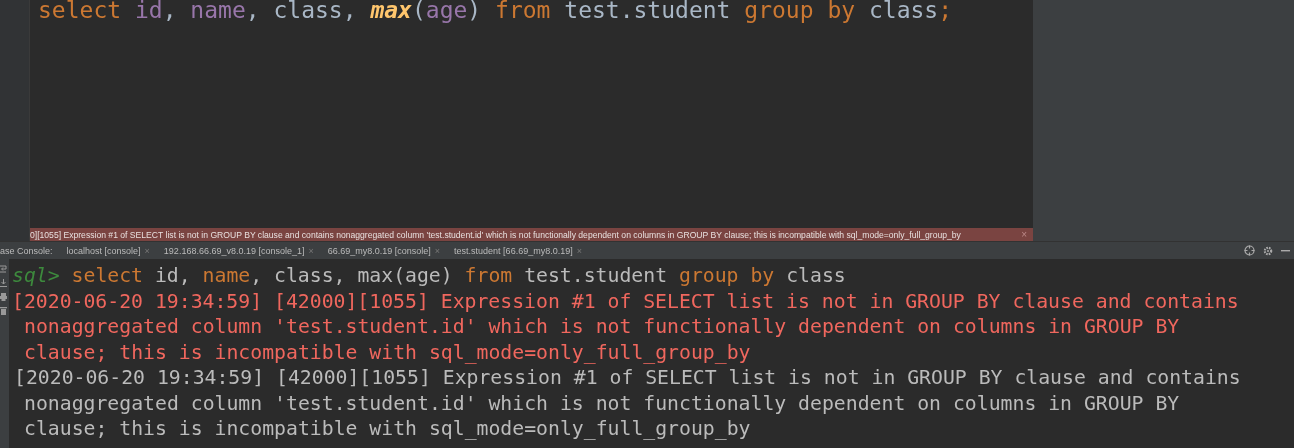  I want to click on console-tab: localhost [console] ×, so click(108, 250).